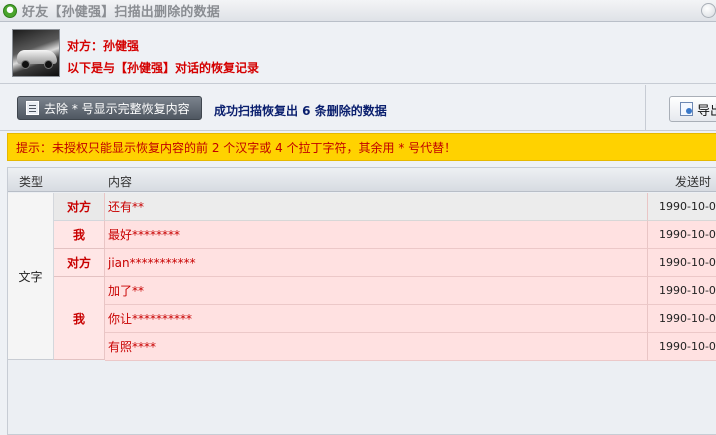  Describe the element at coordinates (376, 207) in the screenshot. I see `message-content-cell: 还有**` at that location.